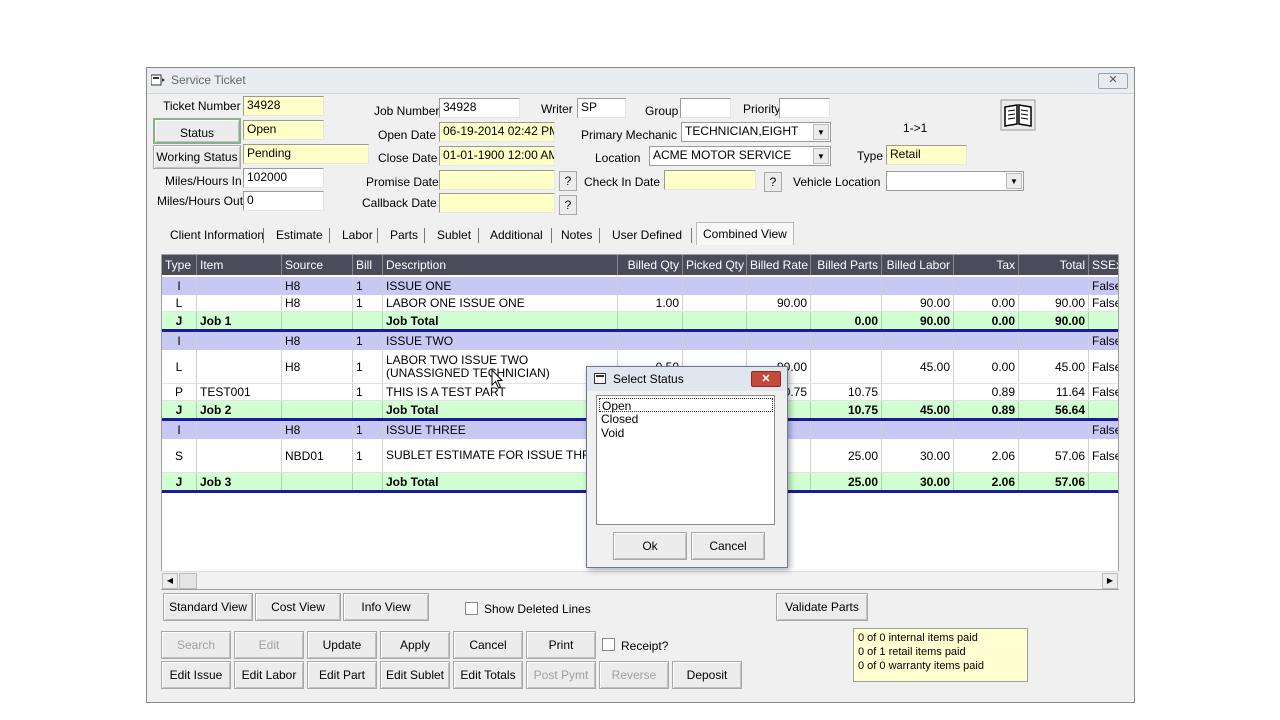  What do you see at coordinates (745, 233) in the screenshot?
I see `tab-combined-view: Combined View` at bounding box center [745, 233].